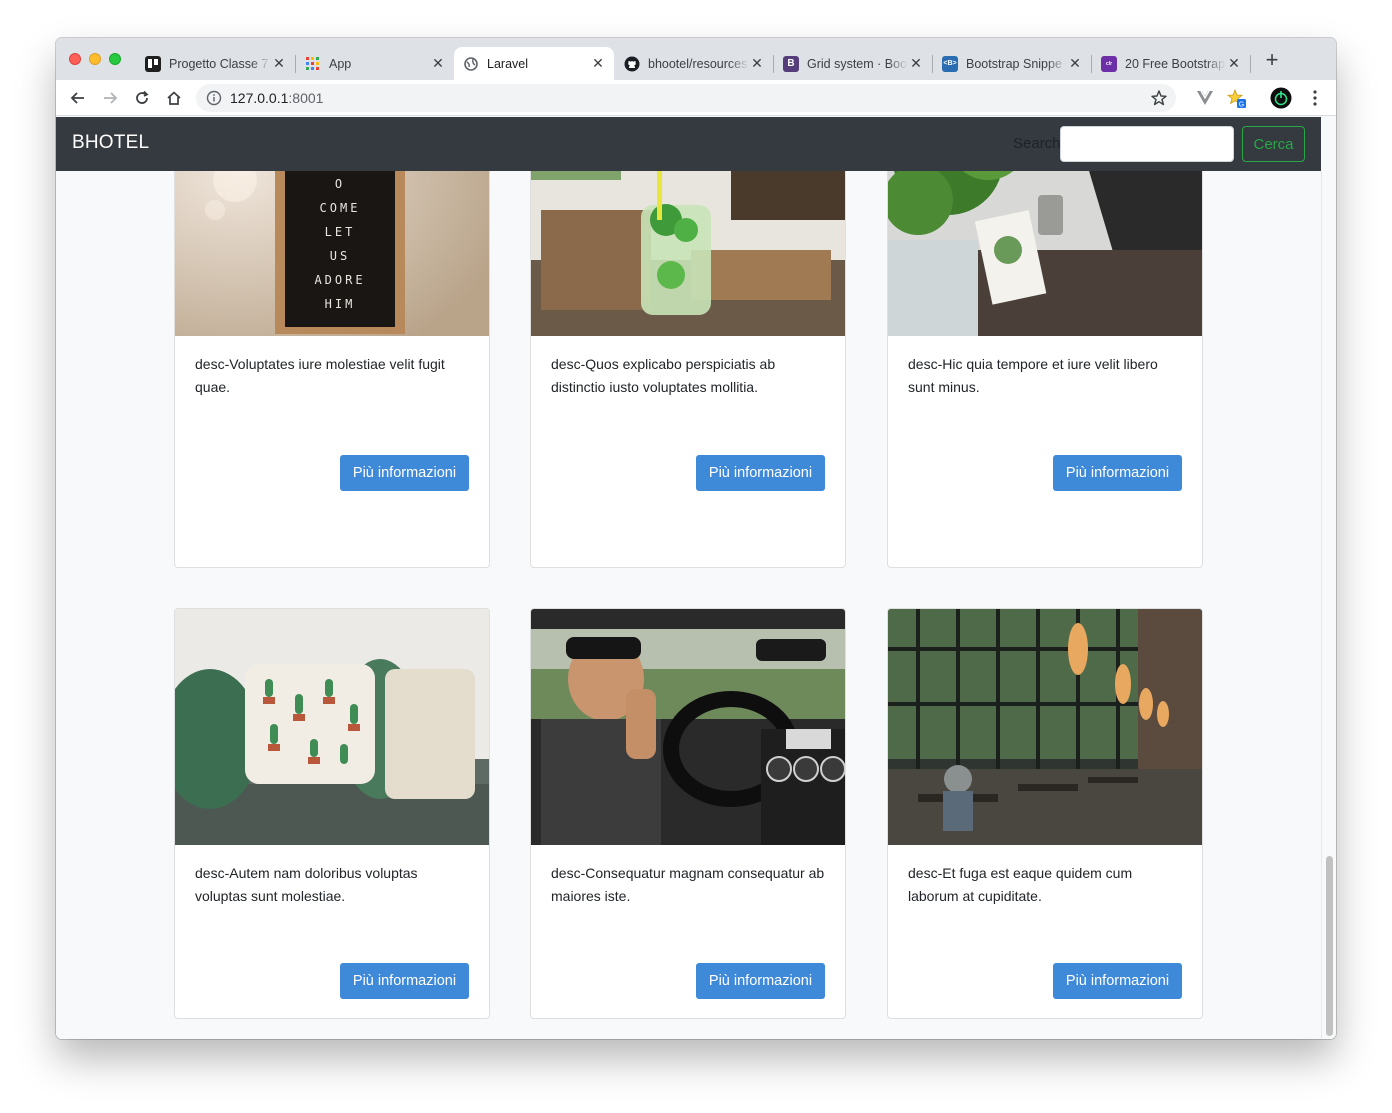 Image resolution: width=1392 pixels, height=1113 pixels. What do you see at coordinates (1205, 98) in the screenshot?
I see `vue-devtools-icon` at bounding box center [1205, 98].